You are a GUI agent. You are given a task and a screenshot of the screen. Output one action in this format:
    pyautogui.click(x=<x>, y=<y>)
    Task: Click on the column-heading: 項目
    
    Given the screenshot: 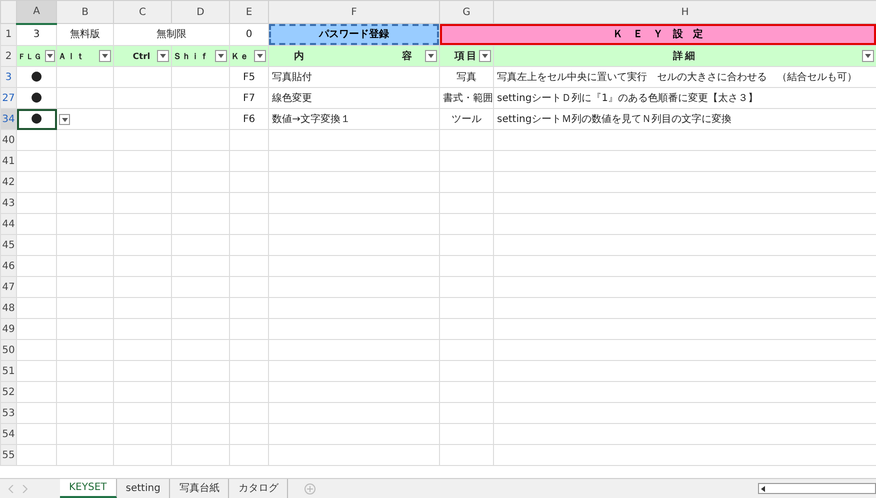 What is the action you would take?
    pyautogui.click(x=466, y=56)
    